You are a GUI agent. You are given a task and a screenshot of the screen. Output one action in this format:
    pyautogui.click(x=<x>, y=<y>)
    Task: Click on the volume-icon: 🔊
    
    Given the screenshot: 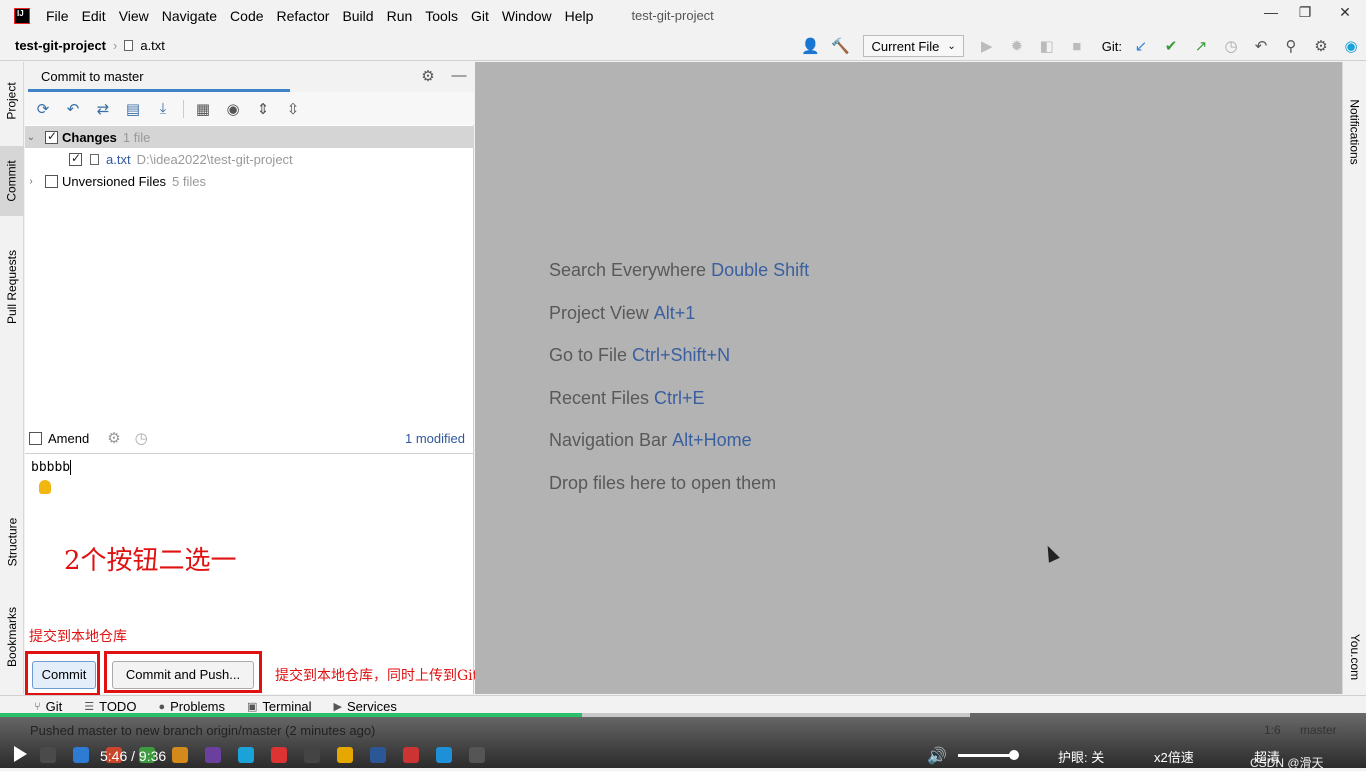 What is the action you would take?
    pyautogui.click(x=937, y=756)
    